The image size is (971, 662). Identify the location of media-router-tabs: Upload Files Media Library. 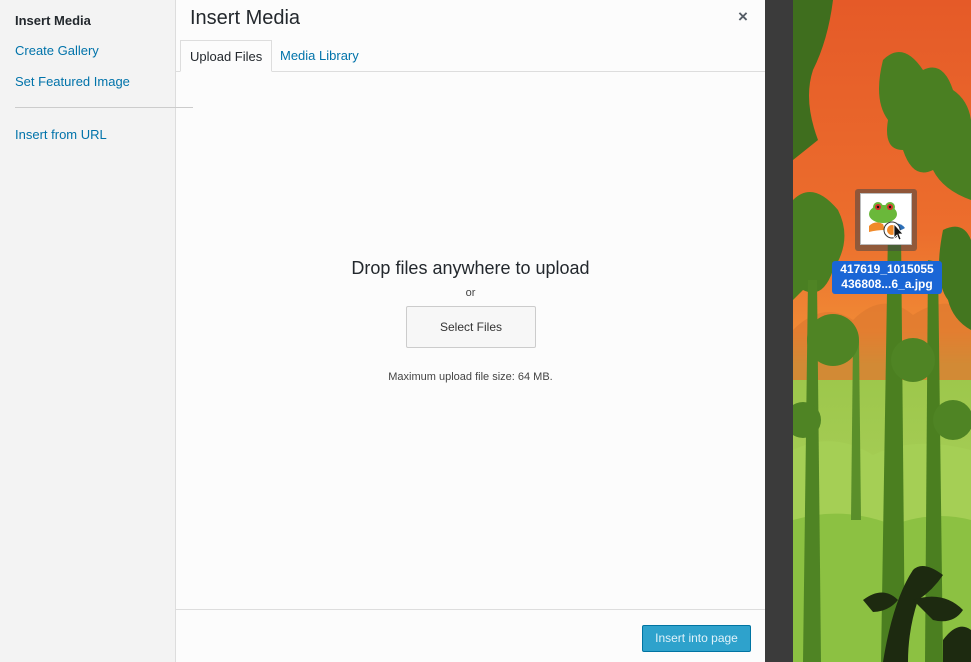
(470, 56).